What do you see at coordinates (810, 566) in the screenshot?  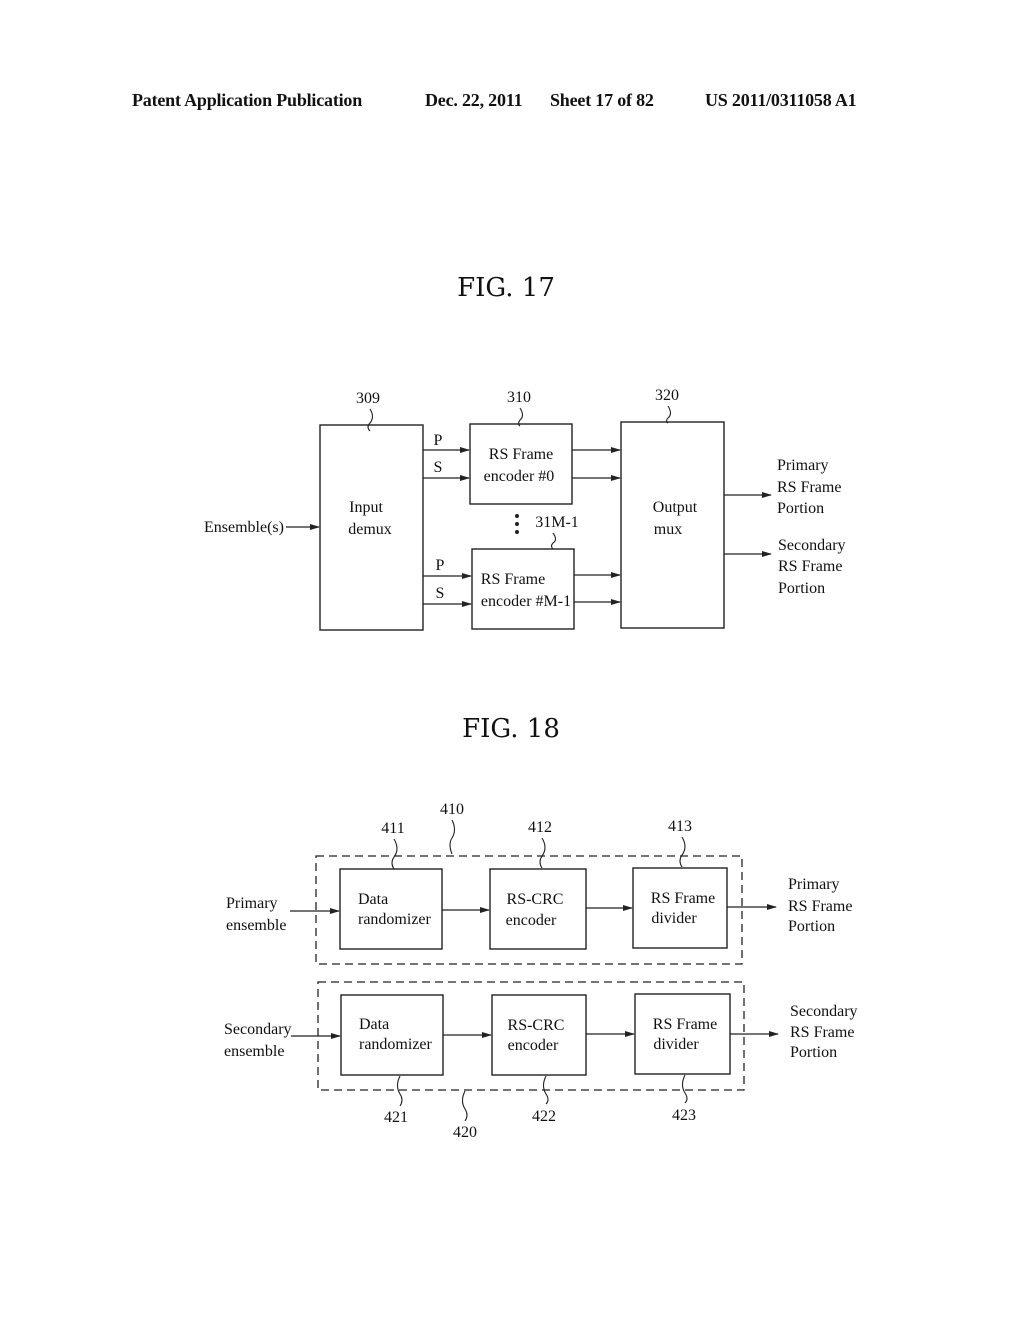 I see `secondary-output-line2: RS Frame` at bounding box center [810, 566].